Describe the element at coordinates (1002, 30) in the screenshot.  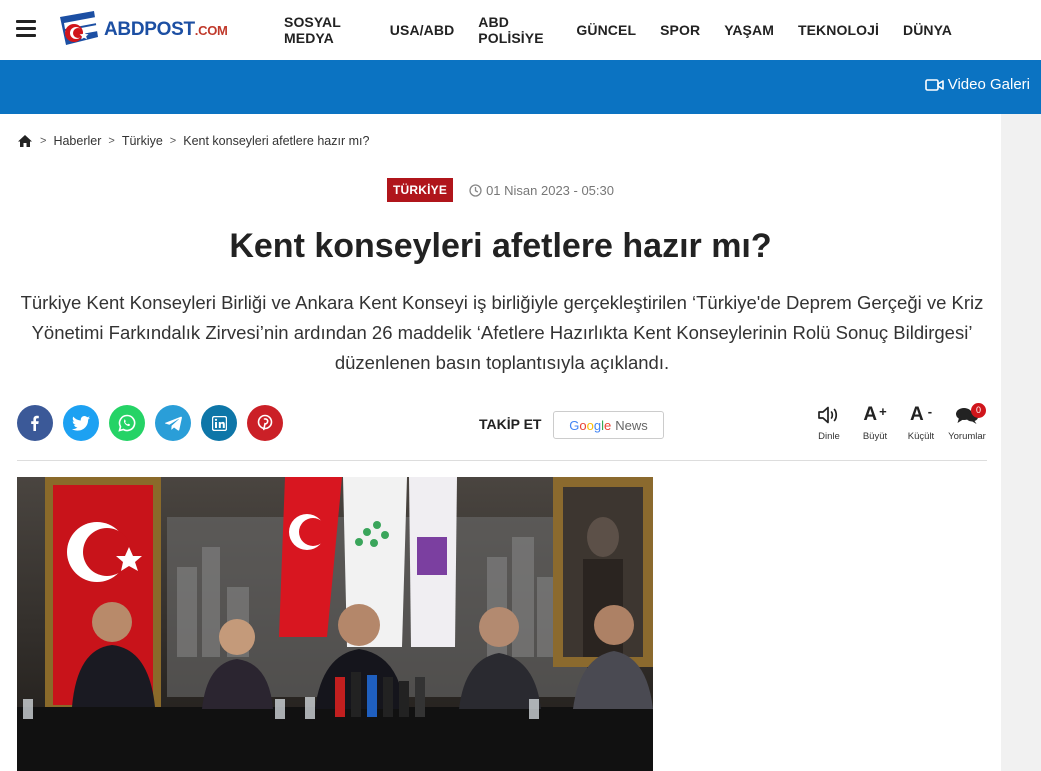
I see `header-spacer` at that location.